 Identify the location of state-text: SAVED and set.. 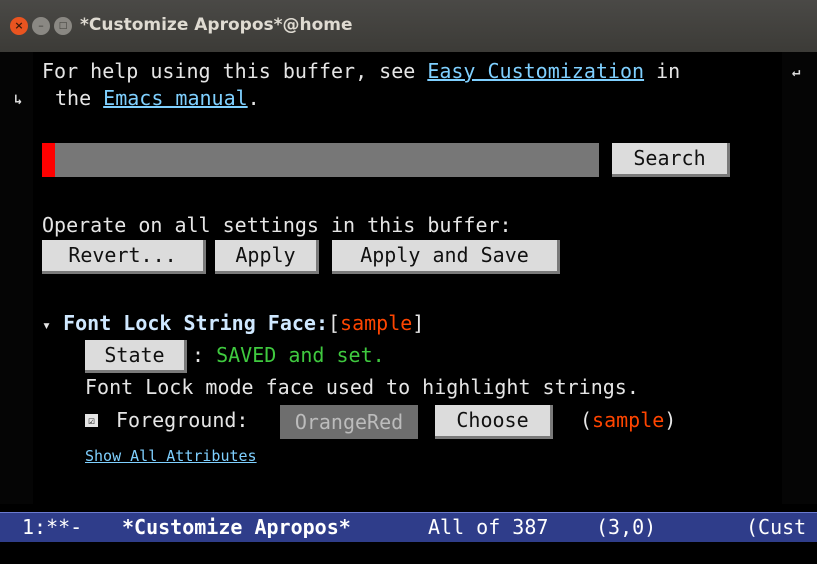
(300, 355).